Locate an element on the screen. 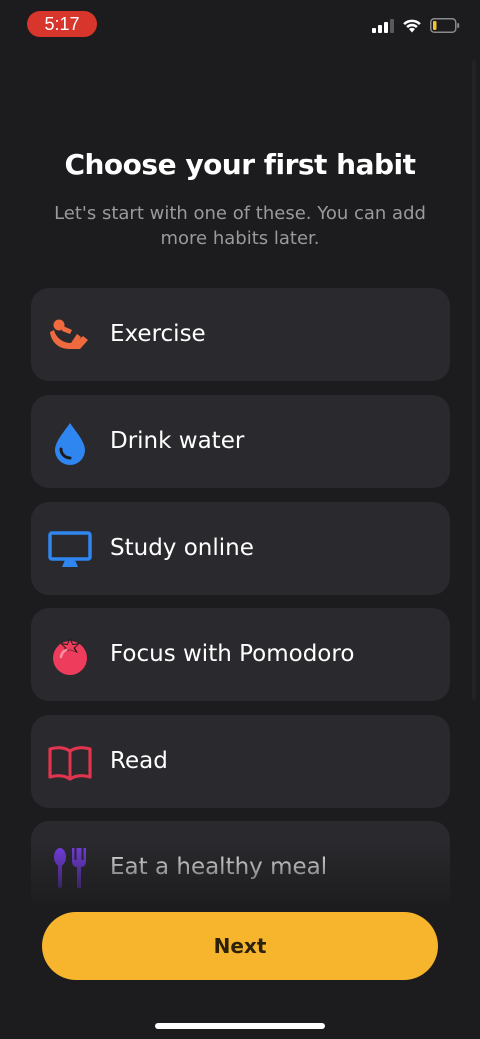 The height and width of the screenshot is (1039, 480). habit-label: Drink water is located at coordinates (177, 441).